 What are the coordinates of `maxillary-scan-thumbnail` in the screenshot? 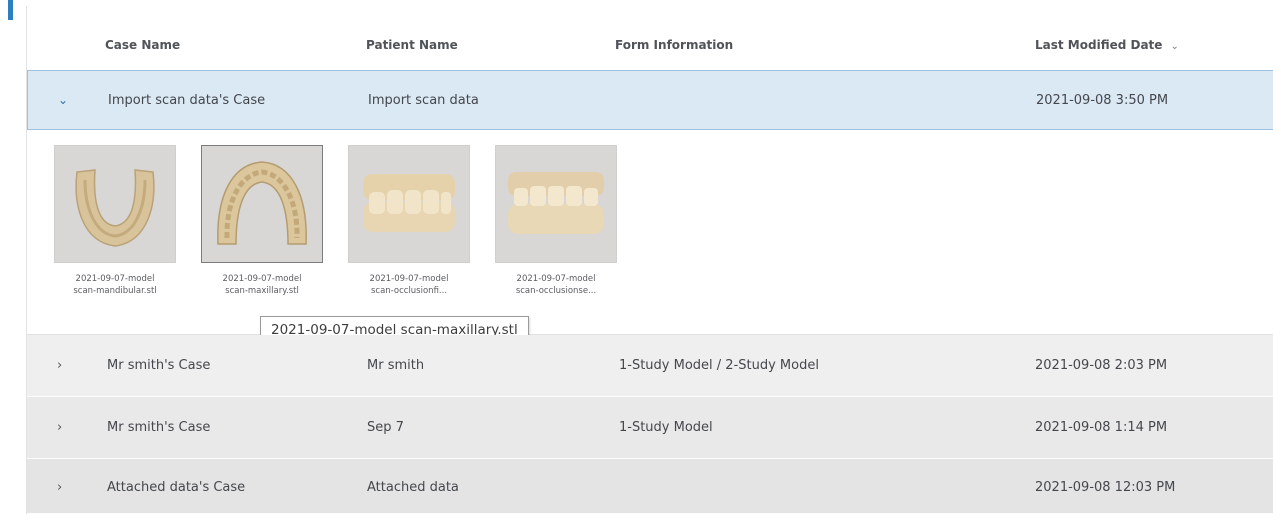 It's located at (262, 204).